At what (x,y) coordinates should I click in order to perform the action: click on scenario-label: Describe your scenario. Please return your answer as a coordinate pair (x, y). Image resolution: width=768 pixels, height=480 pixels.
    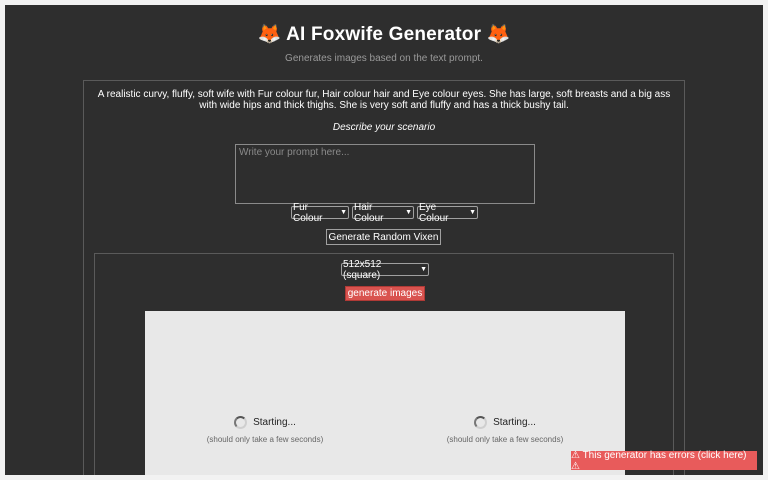
    Looking at the image, I should click on (384, 127).